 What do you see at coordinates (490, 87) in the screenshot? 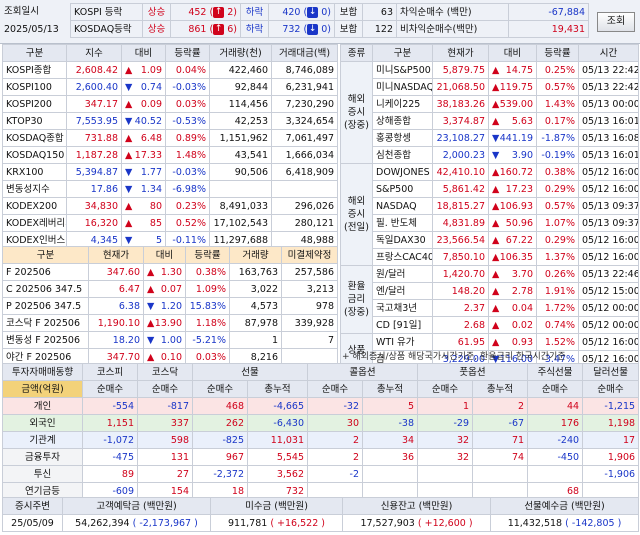
I see `overseas-row: 미니NASDAQ 21,068.50 ▲ 119.75 0.57% 05/13 22:42` at bounding box center [490, 87].